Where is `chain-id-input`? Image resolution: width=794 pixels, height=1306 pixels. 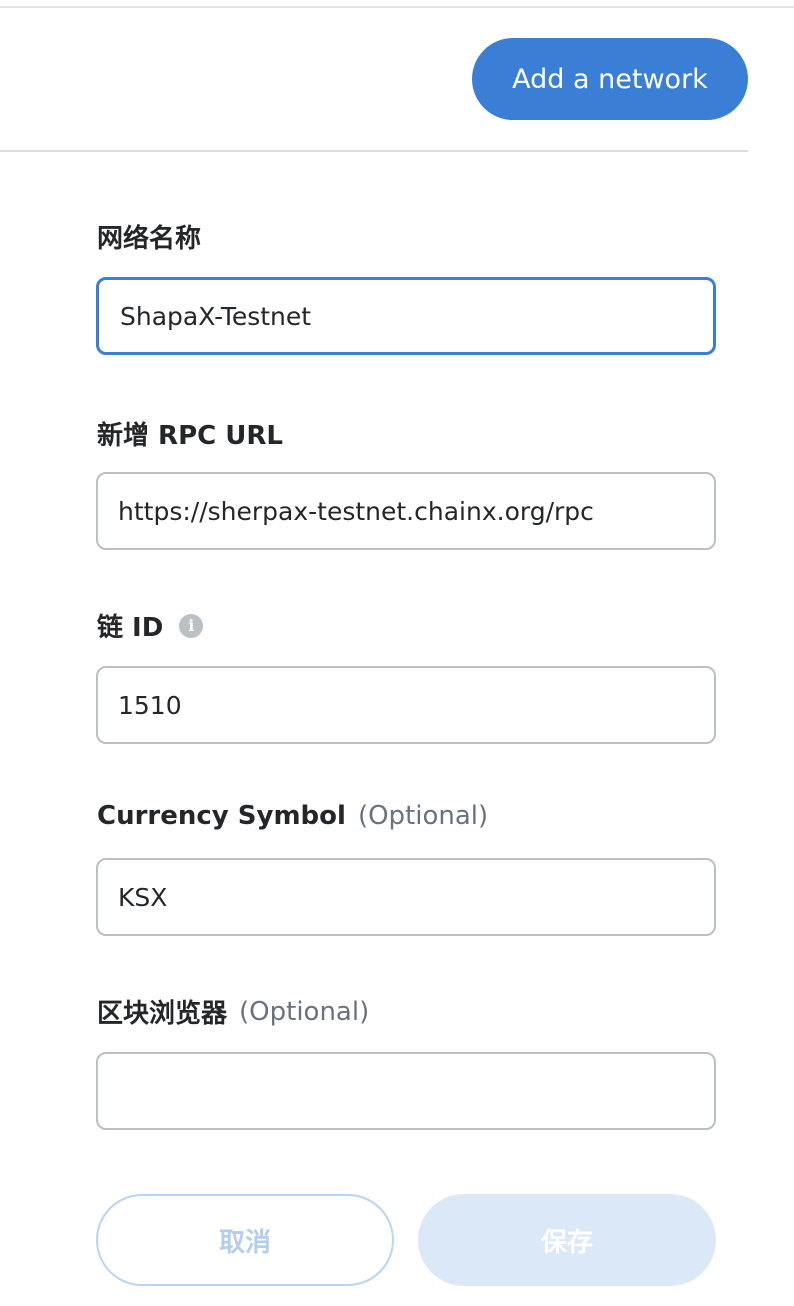 chain-id-input is located at coordinates (406, 705).